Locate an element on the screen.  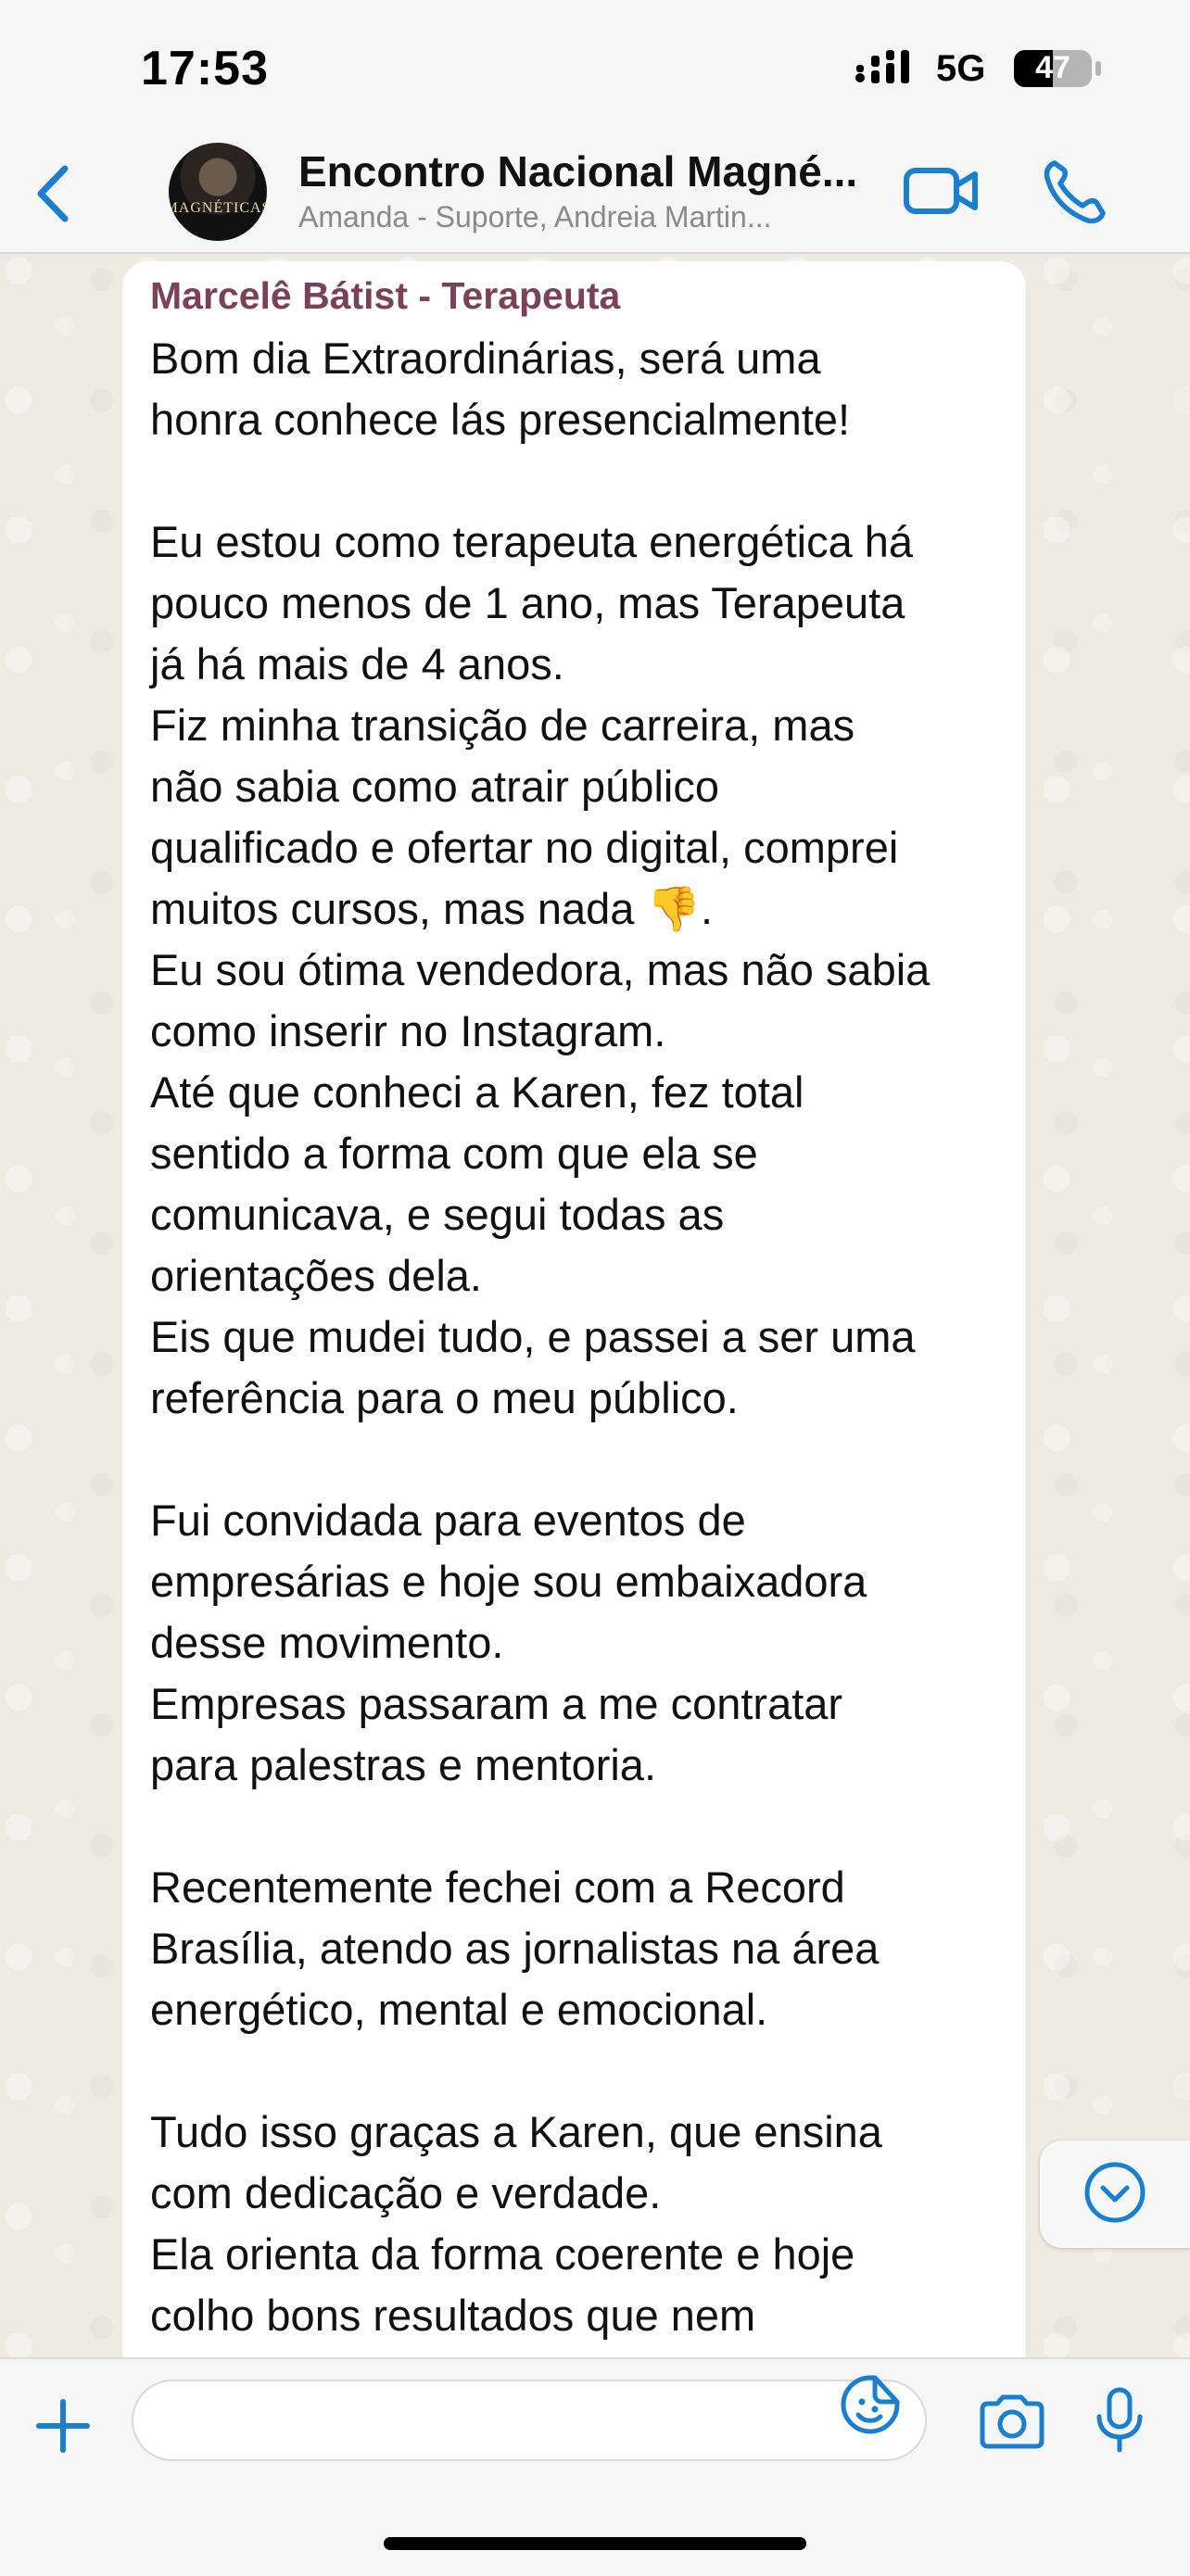
avatar-logo-text: MAGNÉTICAS is located at coordinates (218, 208).